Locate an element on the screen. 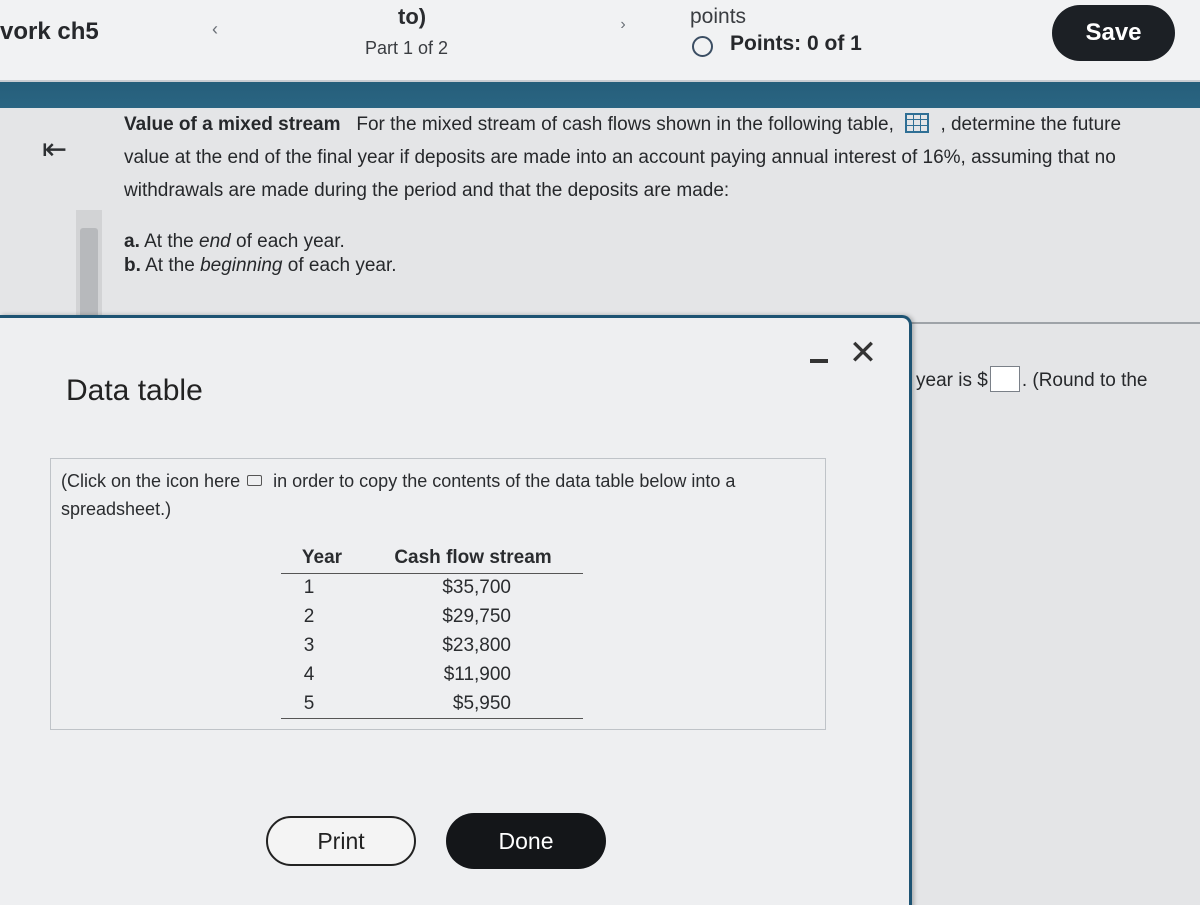 The image size is (1200, 905). points-status-icon is located at coordinates (702, 46).